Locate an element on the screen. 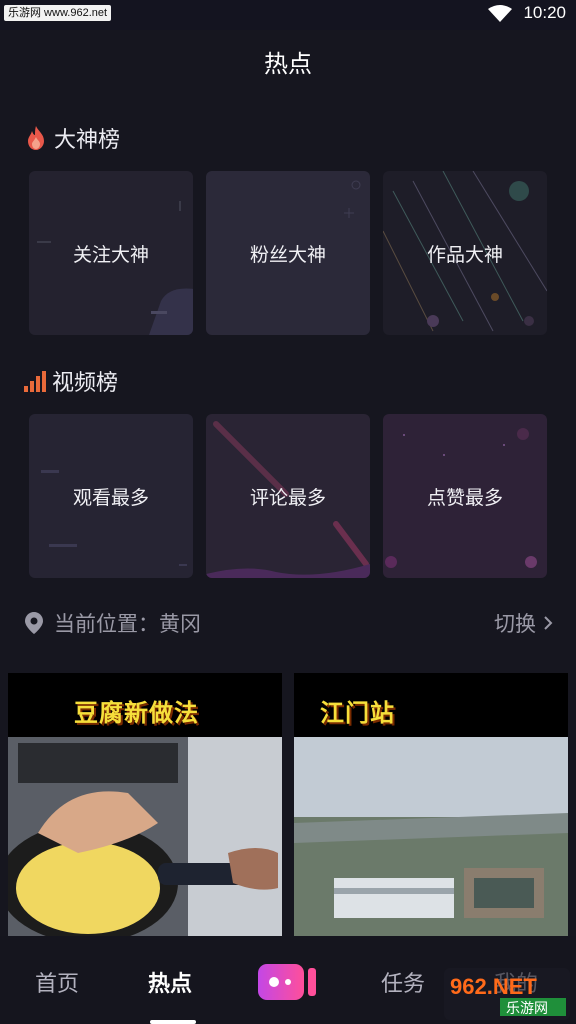 Image resolution: width=576 pixels, height=1024 pixels. page-title: 热点 is located at coordinates (288, 64).